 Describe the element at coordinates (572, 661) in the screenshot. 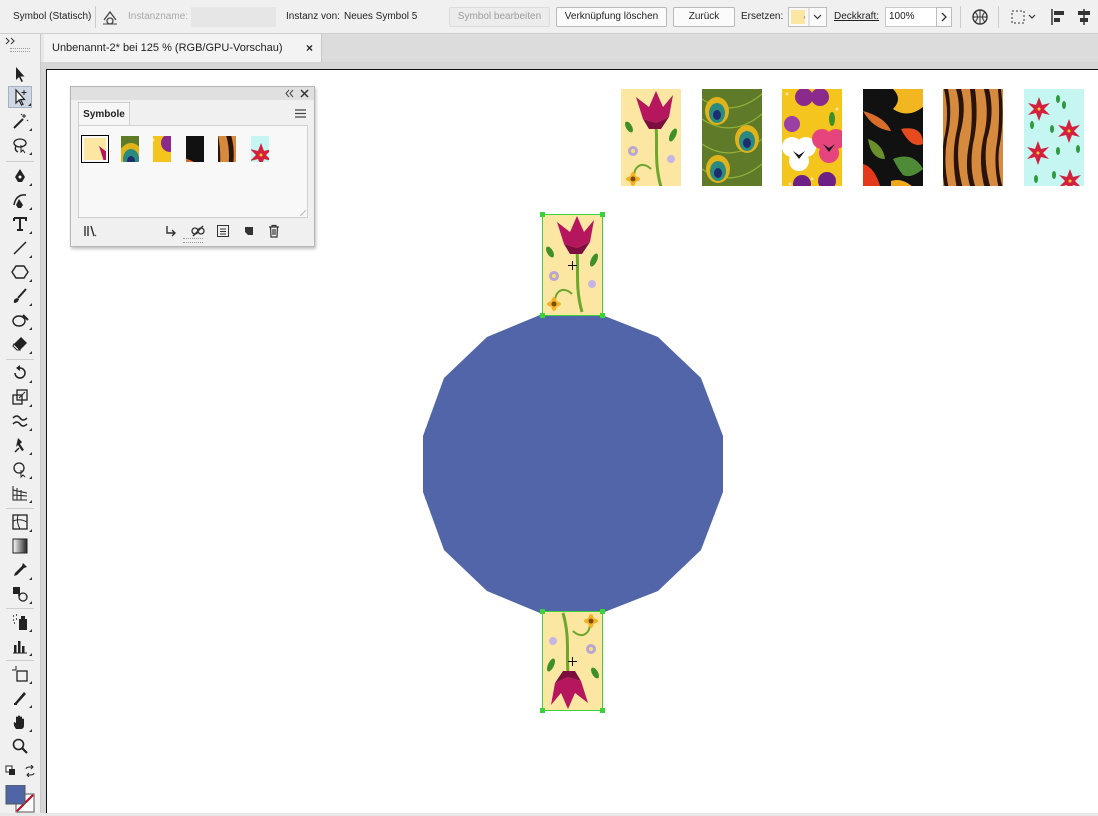

I see `symbol-instance-bottom` at that location.